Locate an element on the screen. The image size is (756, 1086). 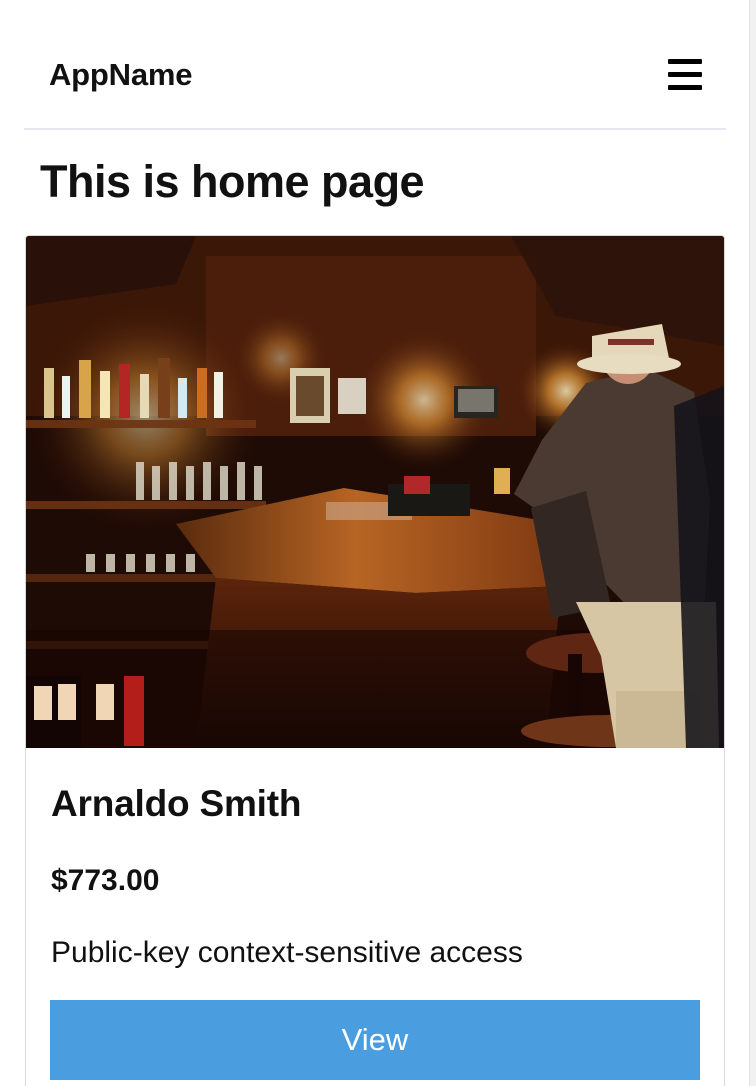
menu-bar-middle is located at coordinates (685, 74).